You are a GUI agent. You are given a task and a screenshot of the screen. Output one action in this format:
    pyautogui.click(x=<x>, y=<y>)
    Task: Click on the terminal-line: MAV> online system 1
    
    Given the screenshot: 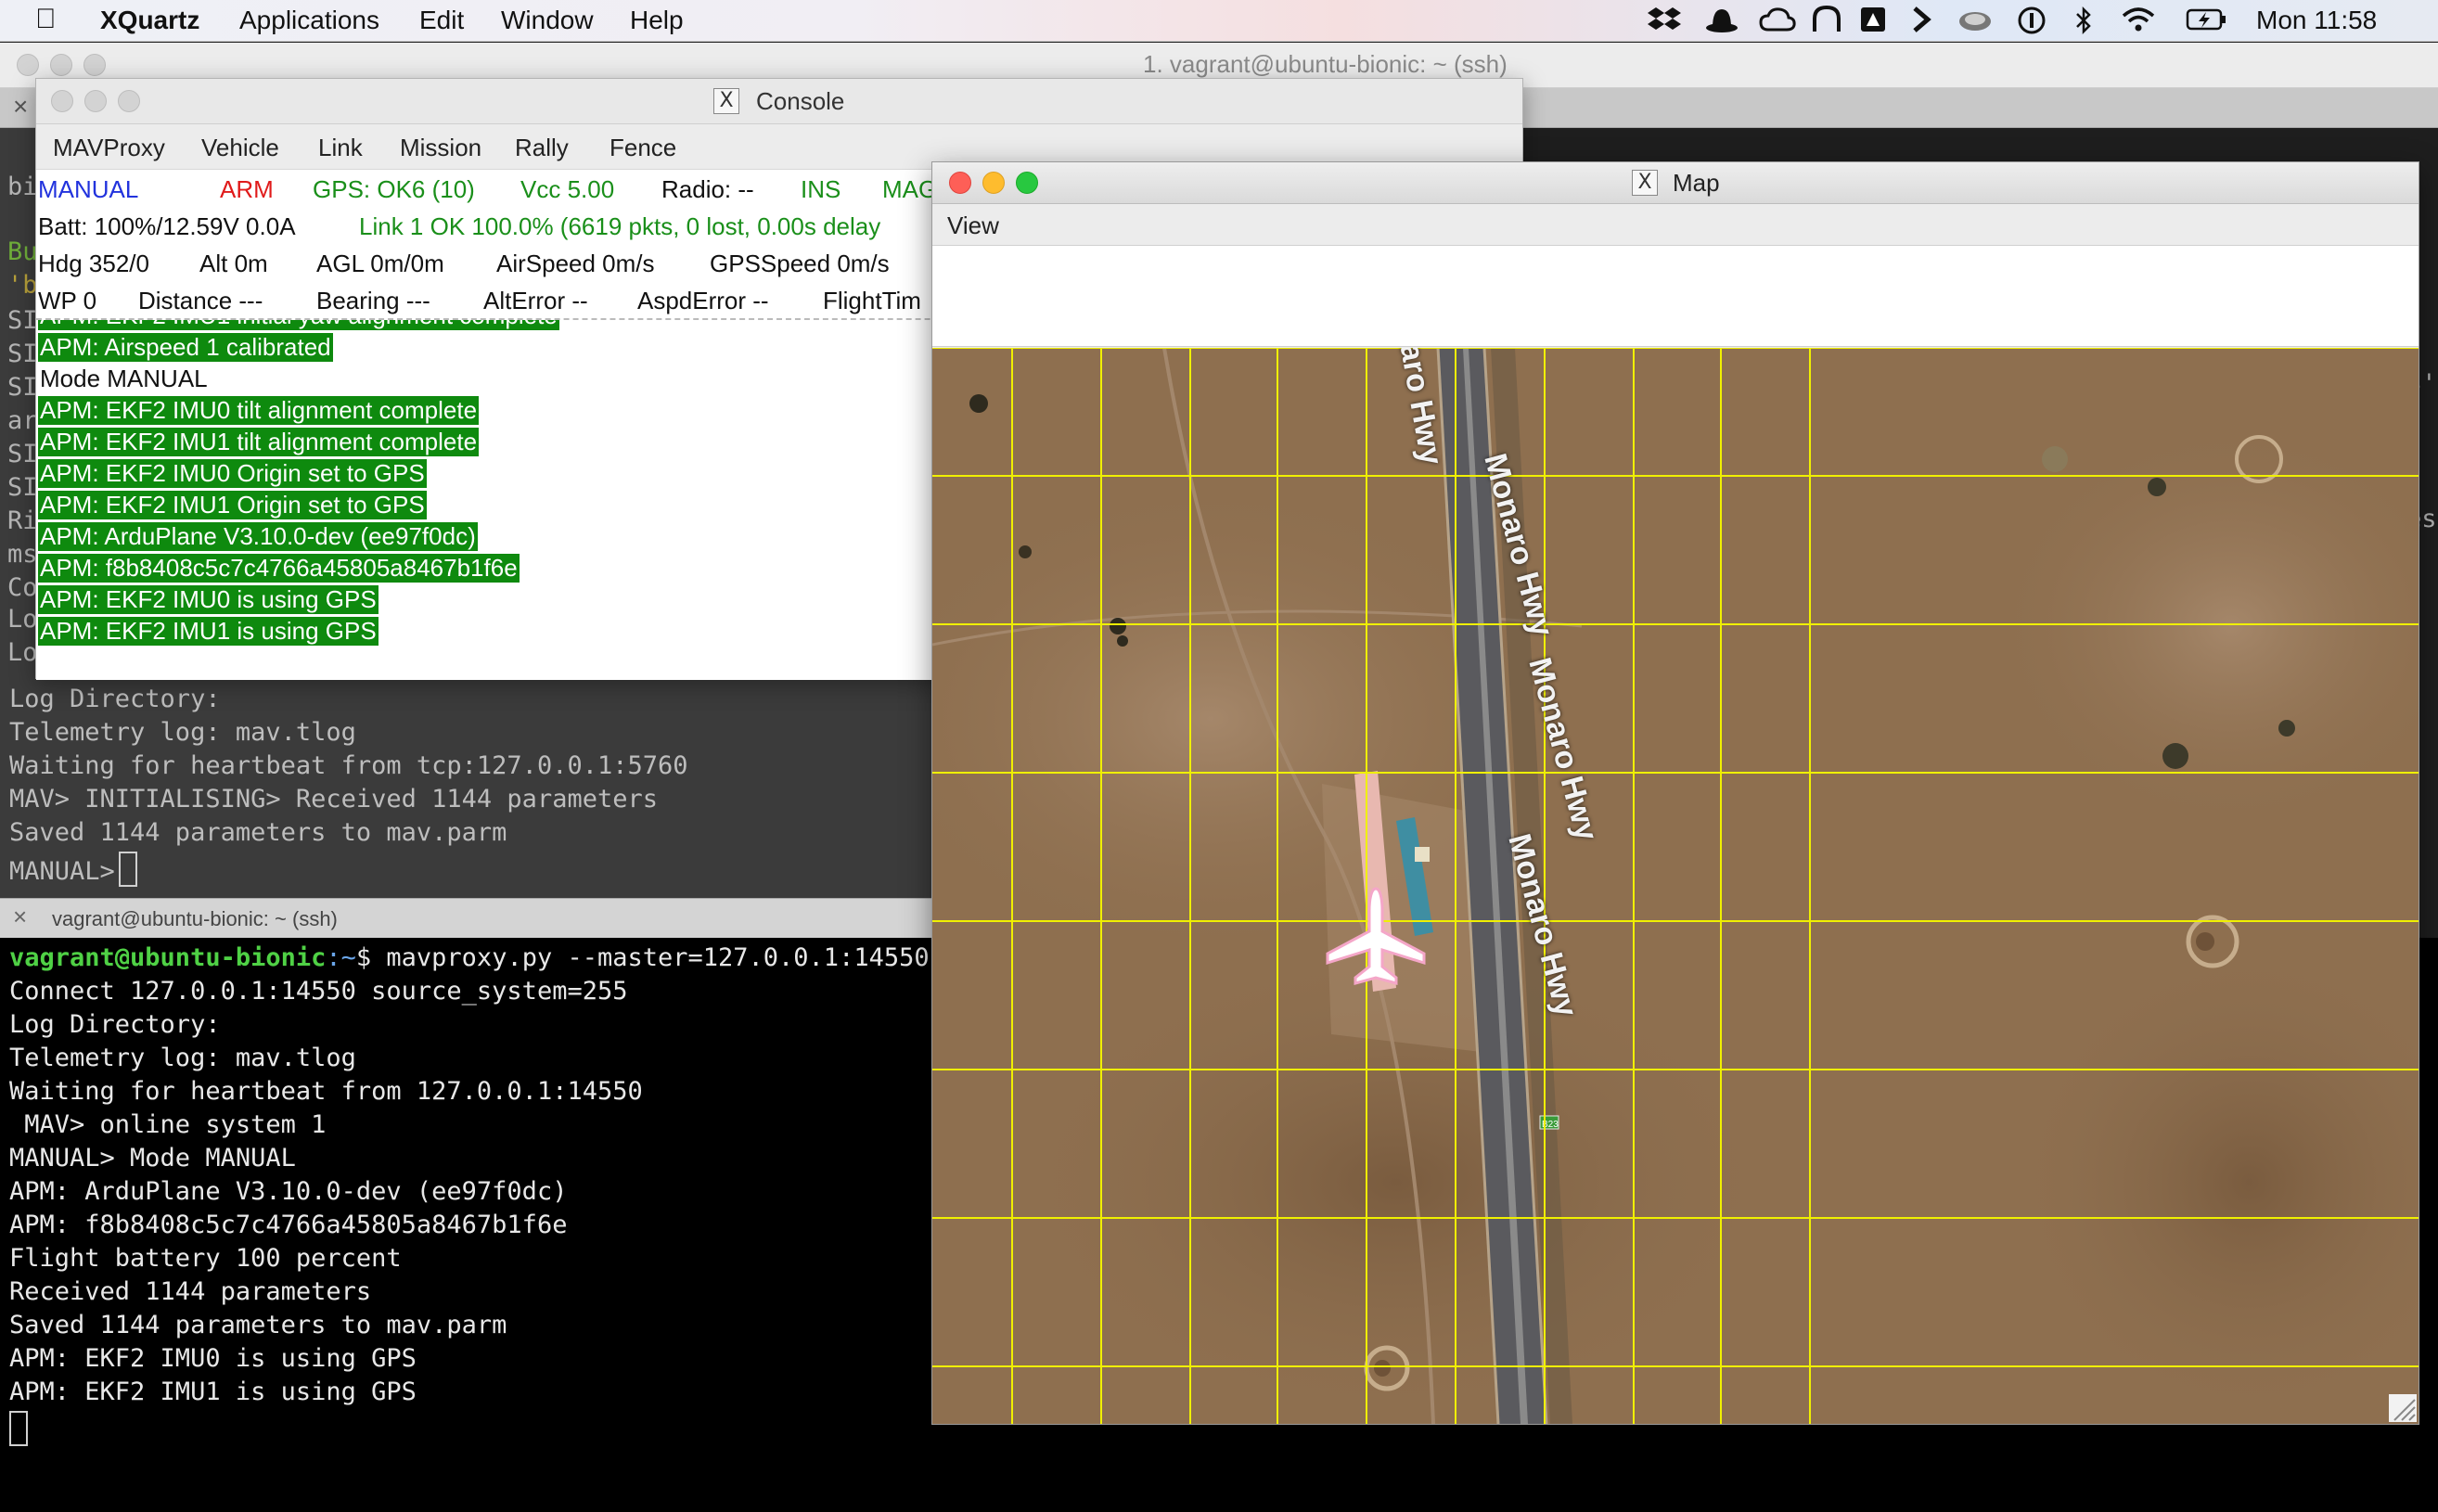 What is the action you would take?
    pyautogui.click(x=168, y=1124)
    